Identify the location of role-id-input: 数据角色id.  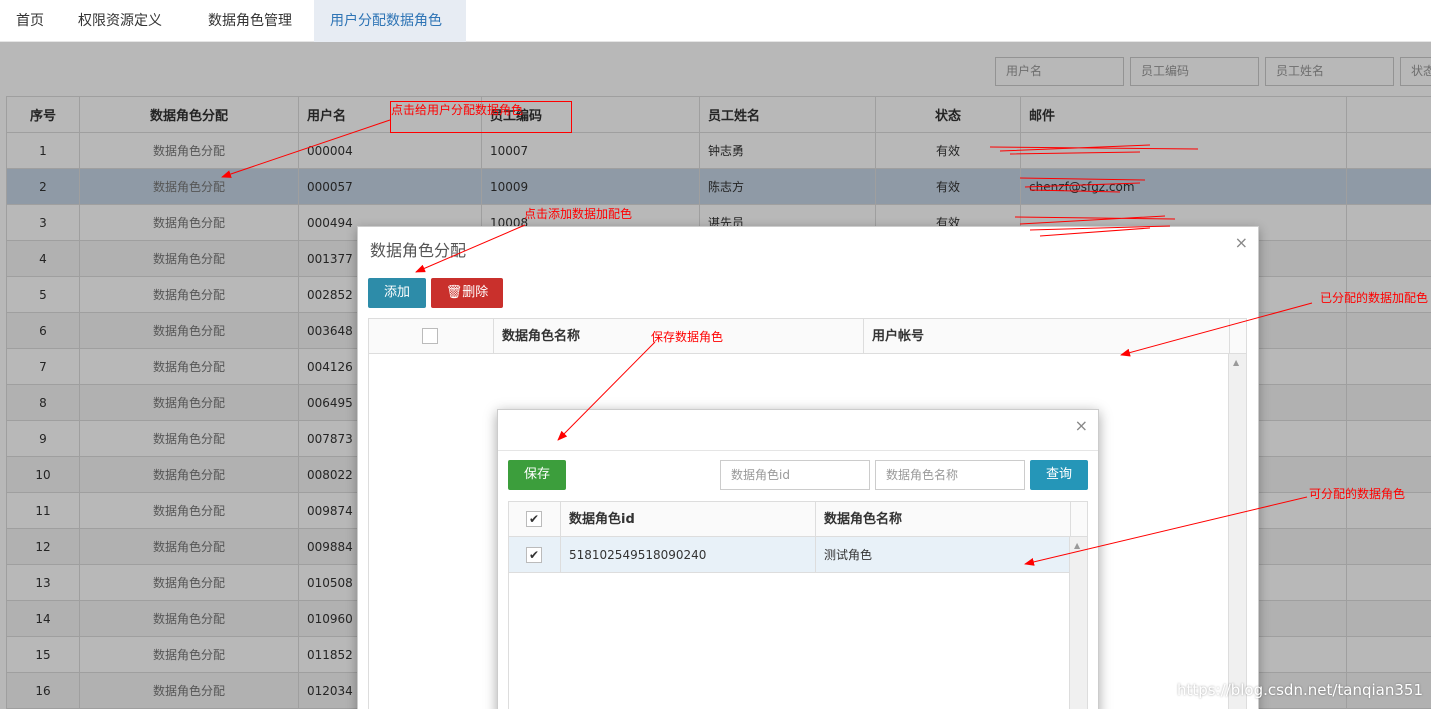
(795, 475).